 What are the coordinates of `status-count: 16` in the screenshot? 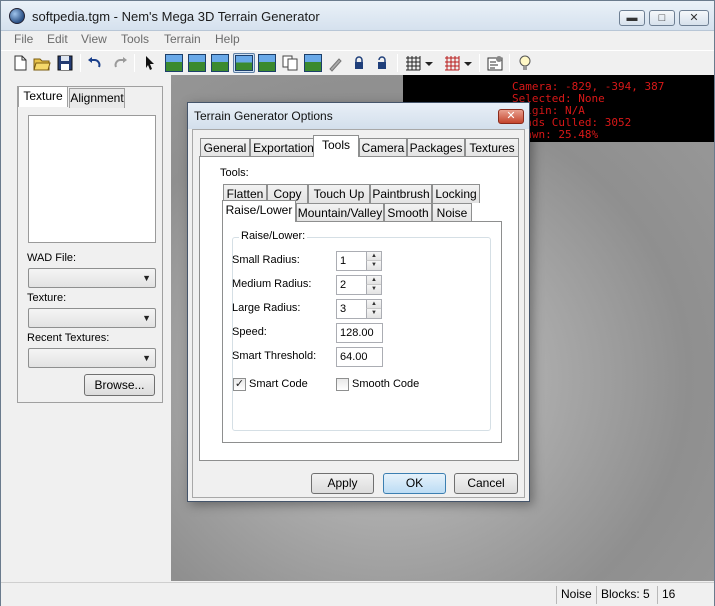 It's located at (668, 595).